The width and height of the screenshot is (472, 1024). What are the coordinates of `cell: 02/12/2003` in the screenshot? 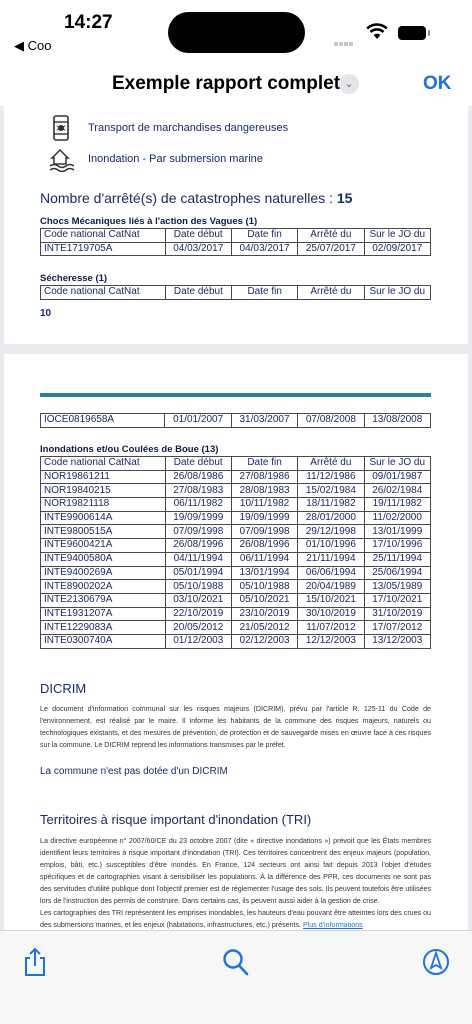 It's located at (264, 641).